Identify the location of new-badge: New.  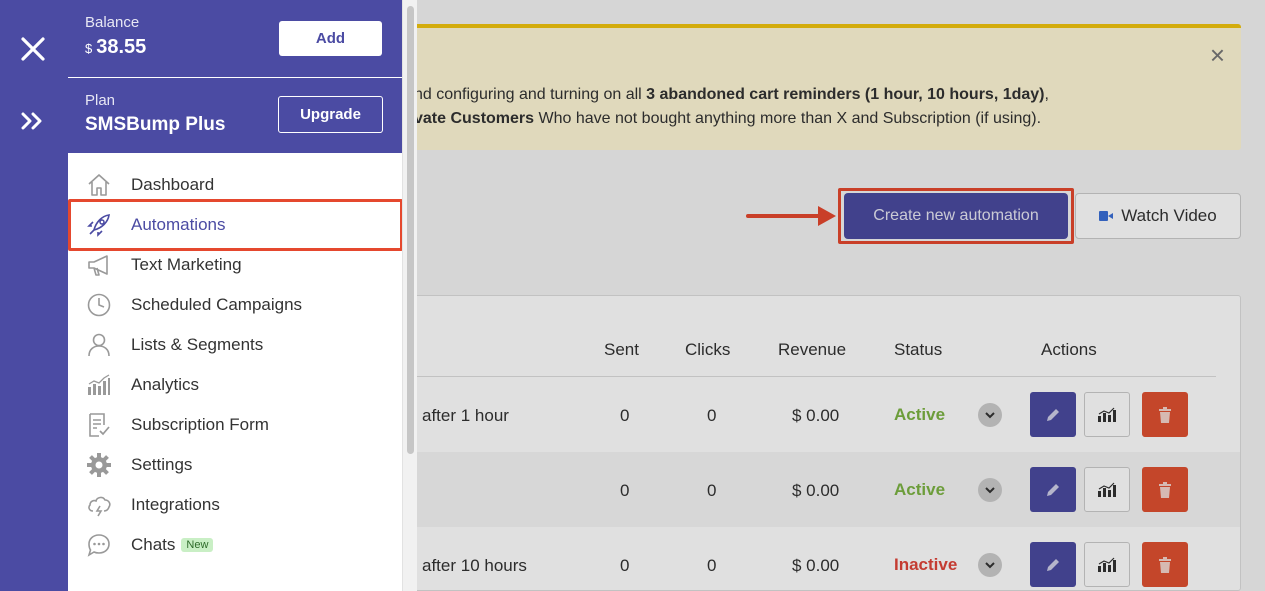
(197, 545).